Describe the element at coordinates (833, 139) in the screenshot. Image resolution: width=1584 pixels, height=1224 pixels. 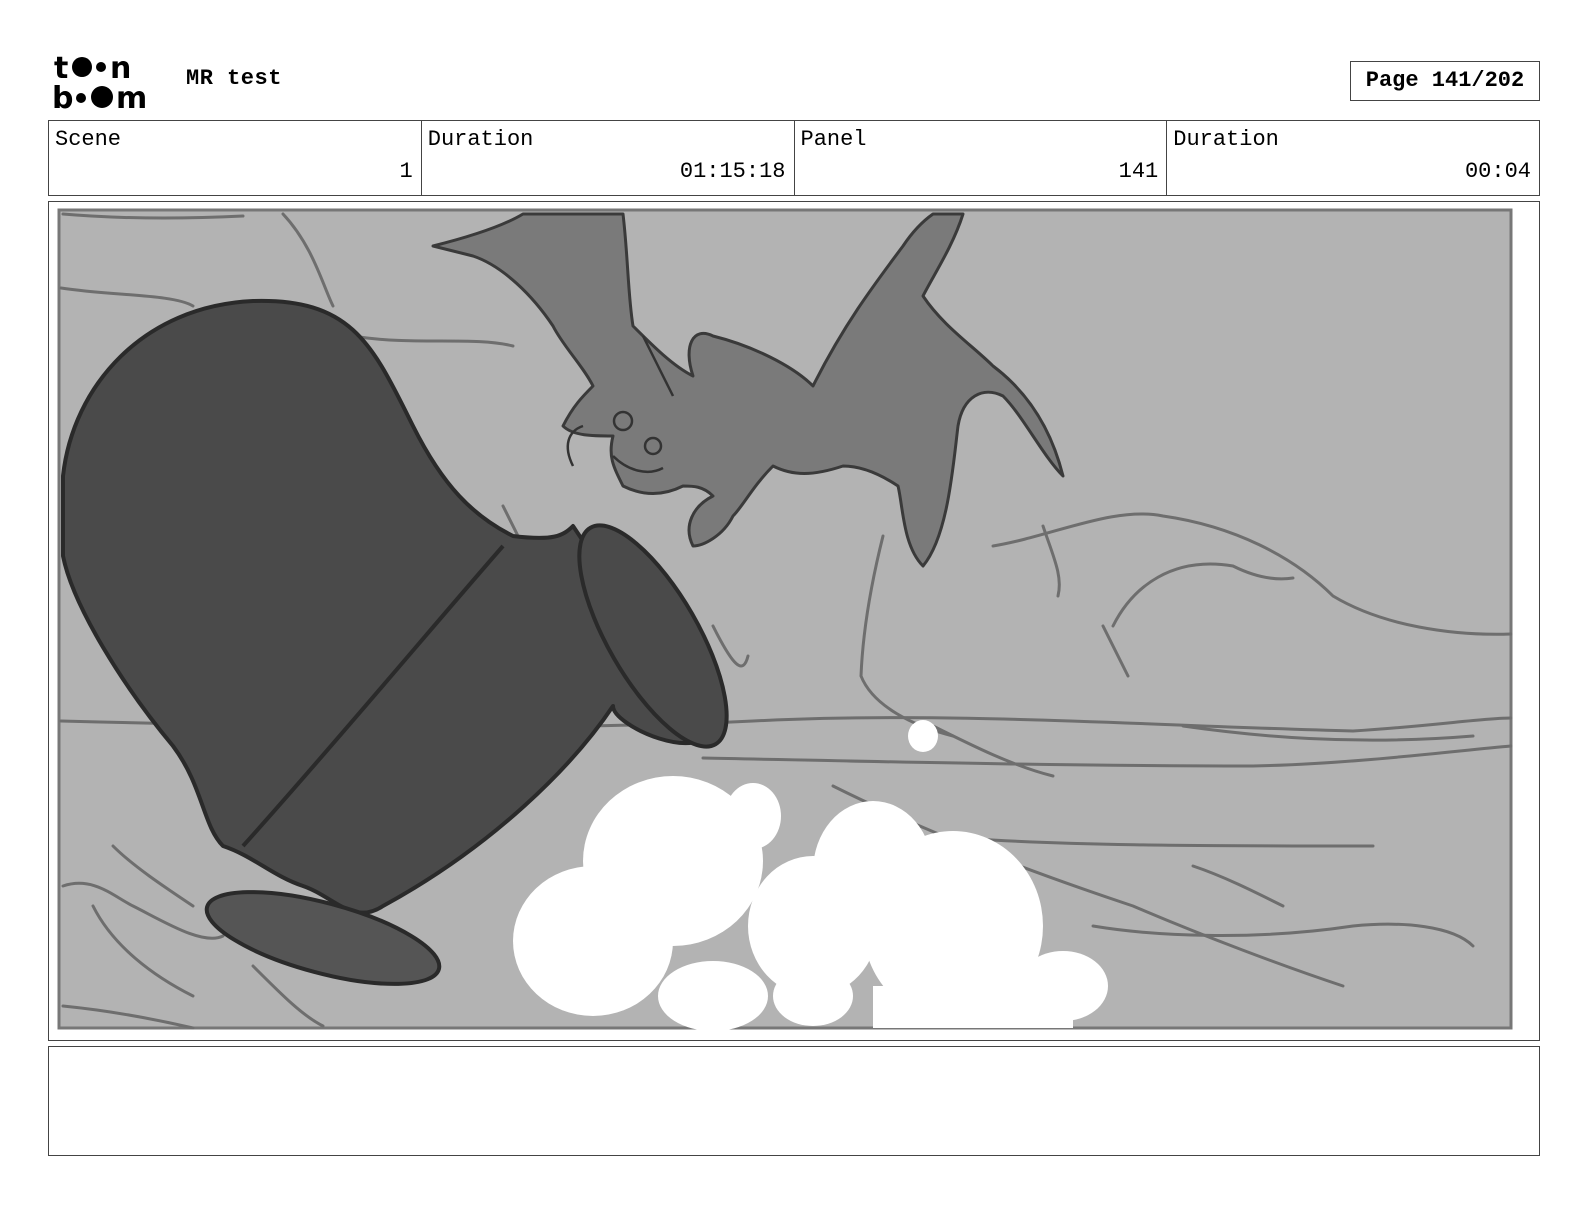
I see `panel-label: Panel` at that location.